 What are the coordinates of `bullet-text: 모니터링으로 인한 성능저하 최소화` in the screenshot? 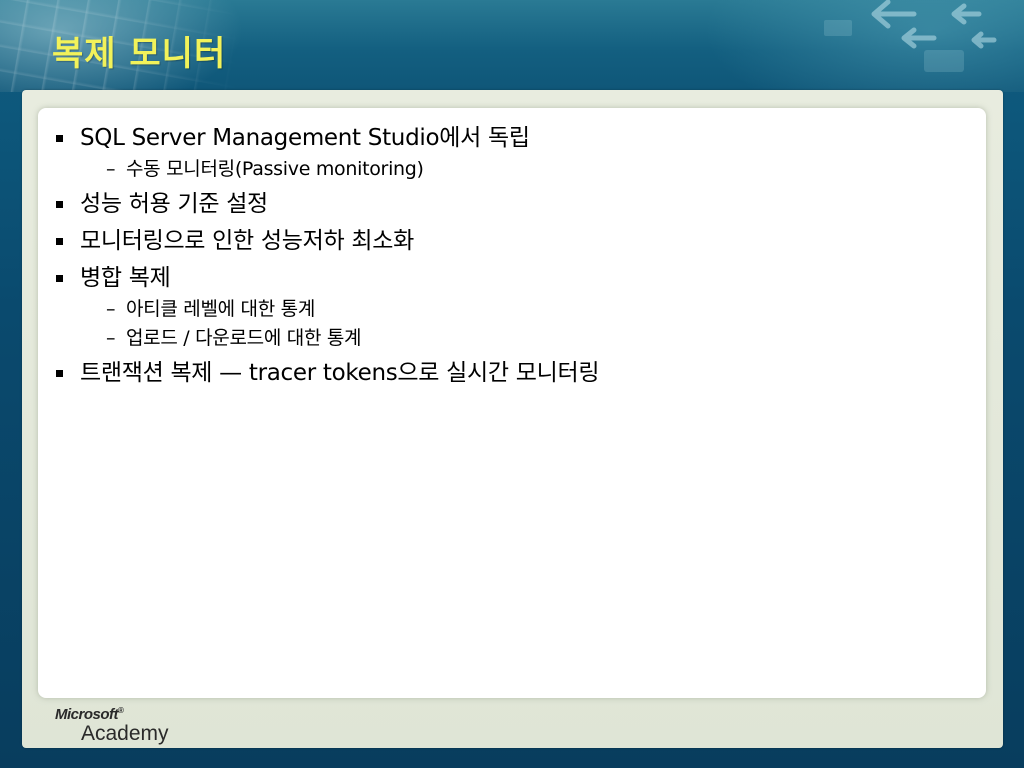 It's located at (247, 241).